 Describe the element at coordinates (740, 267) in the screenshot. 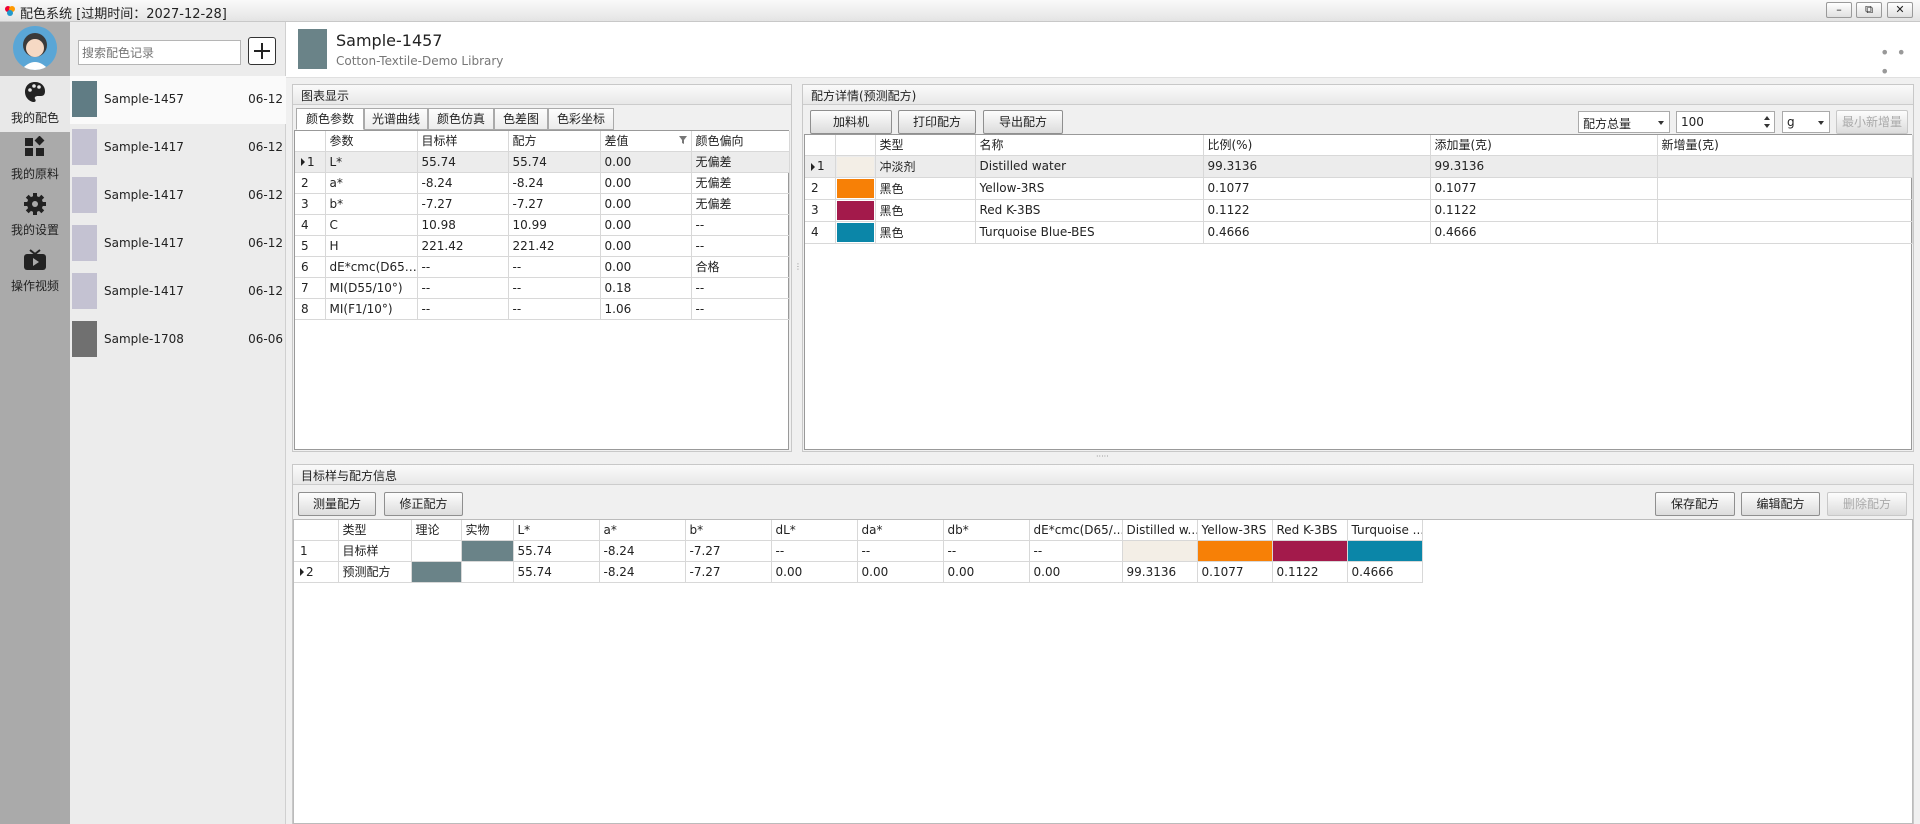

I see `table-cell: 合格` at that location.